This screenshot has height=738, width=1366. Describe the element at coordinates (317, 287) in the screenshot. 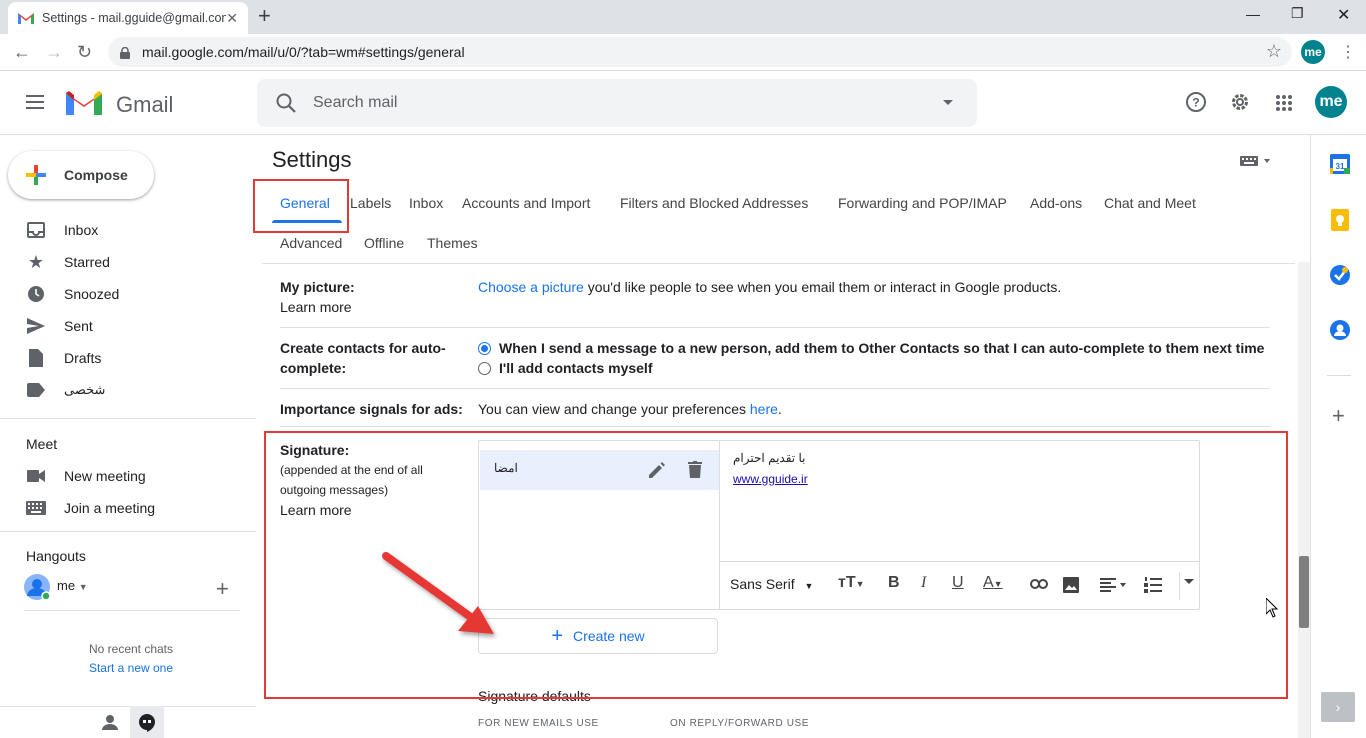

I see `my-picture-label: My picture:` at that location.